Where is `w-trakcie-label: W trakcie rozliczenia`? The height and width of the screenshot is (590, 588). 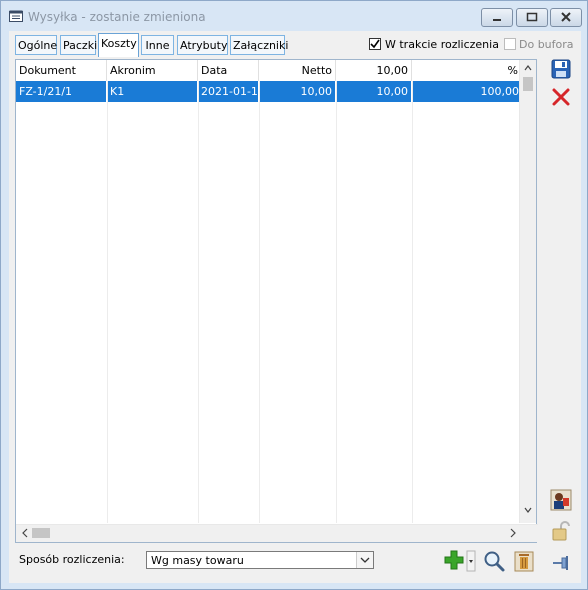
w-trakcie-label: W trakcie rozliczenia is located at coordinates (442, 44).